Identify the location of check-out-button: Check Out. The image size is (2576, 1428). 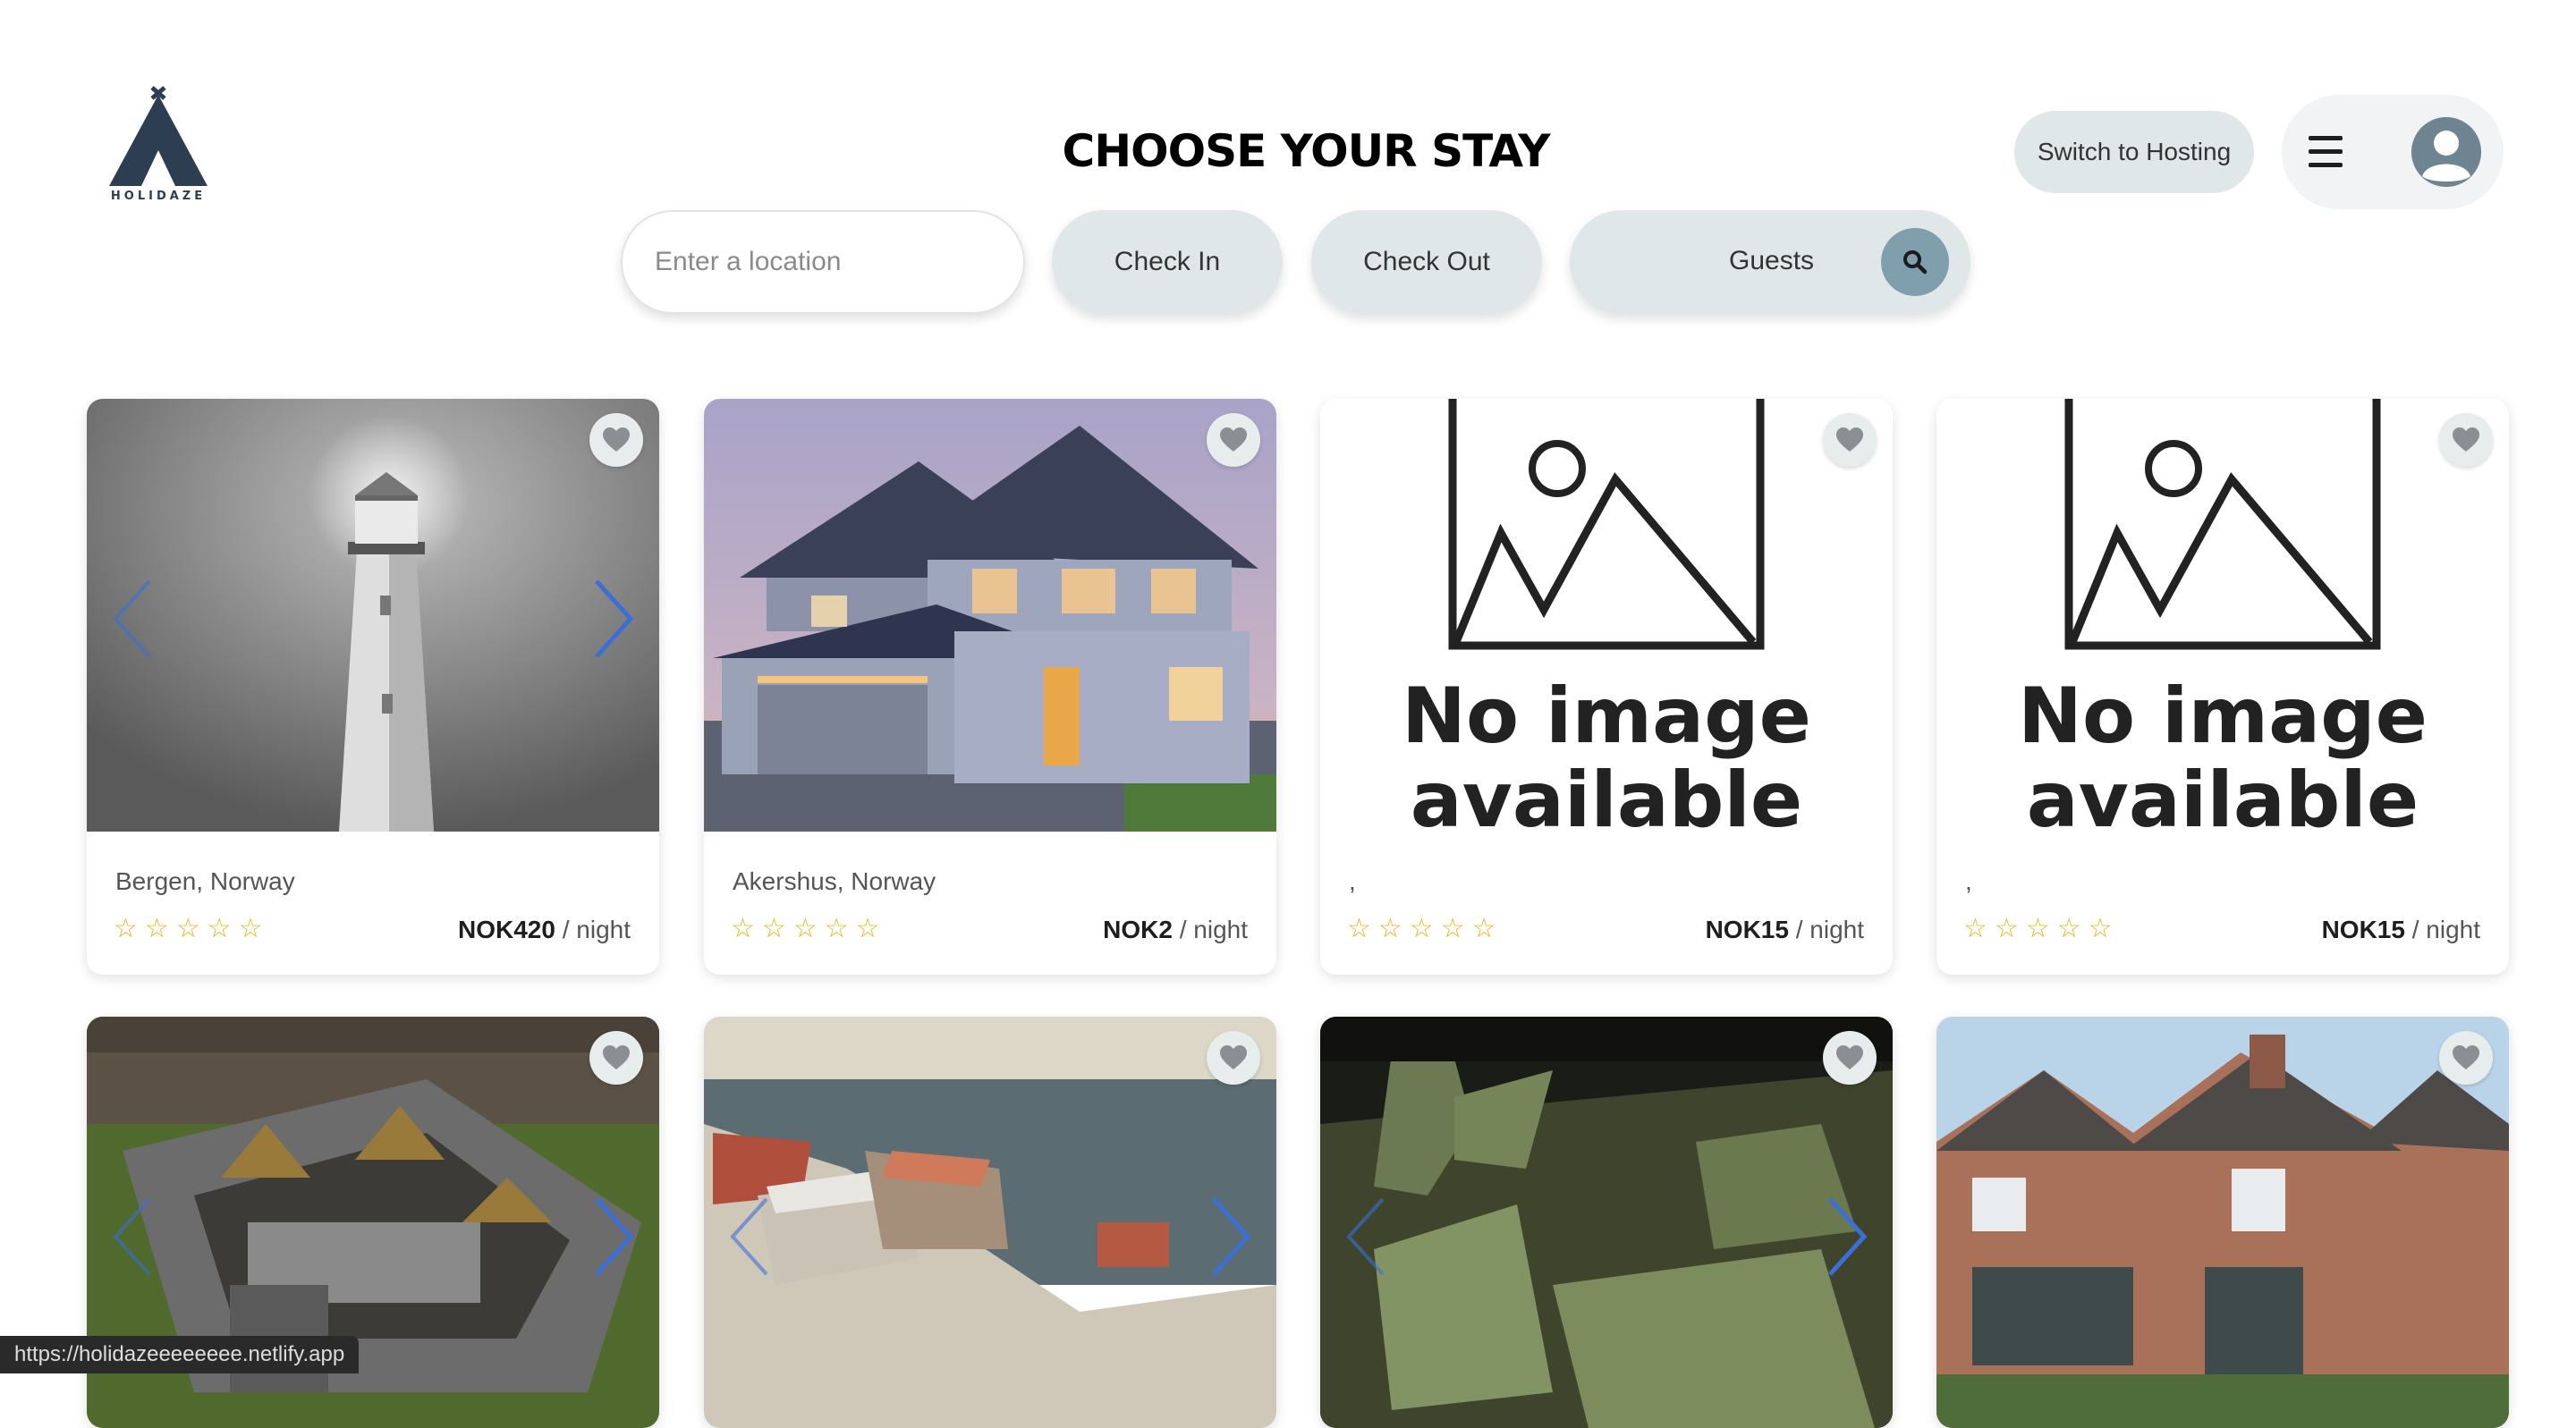
(1426, 262).